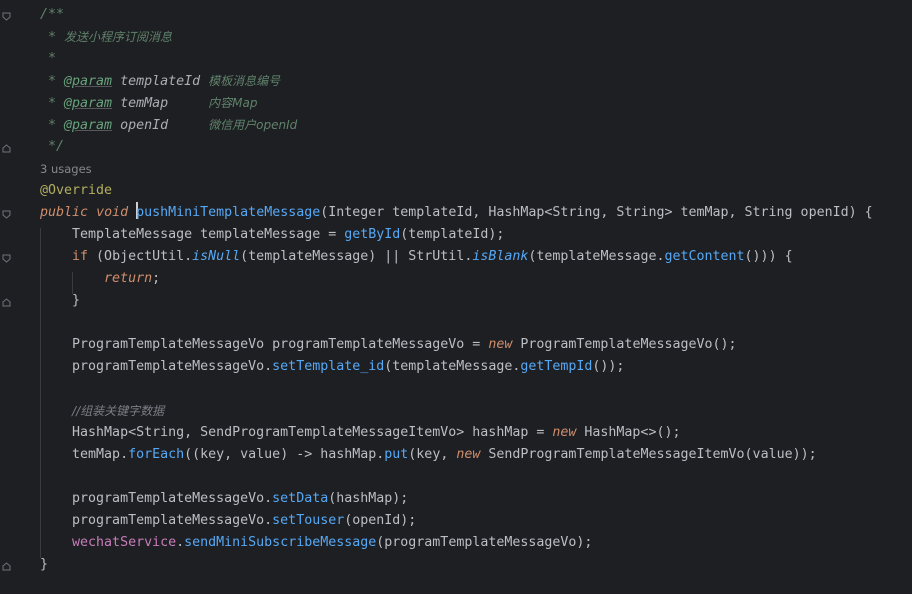  I want to click on method-call: put, so click(396, 454).